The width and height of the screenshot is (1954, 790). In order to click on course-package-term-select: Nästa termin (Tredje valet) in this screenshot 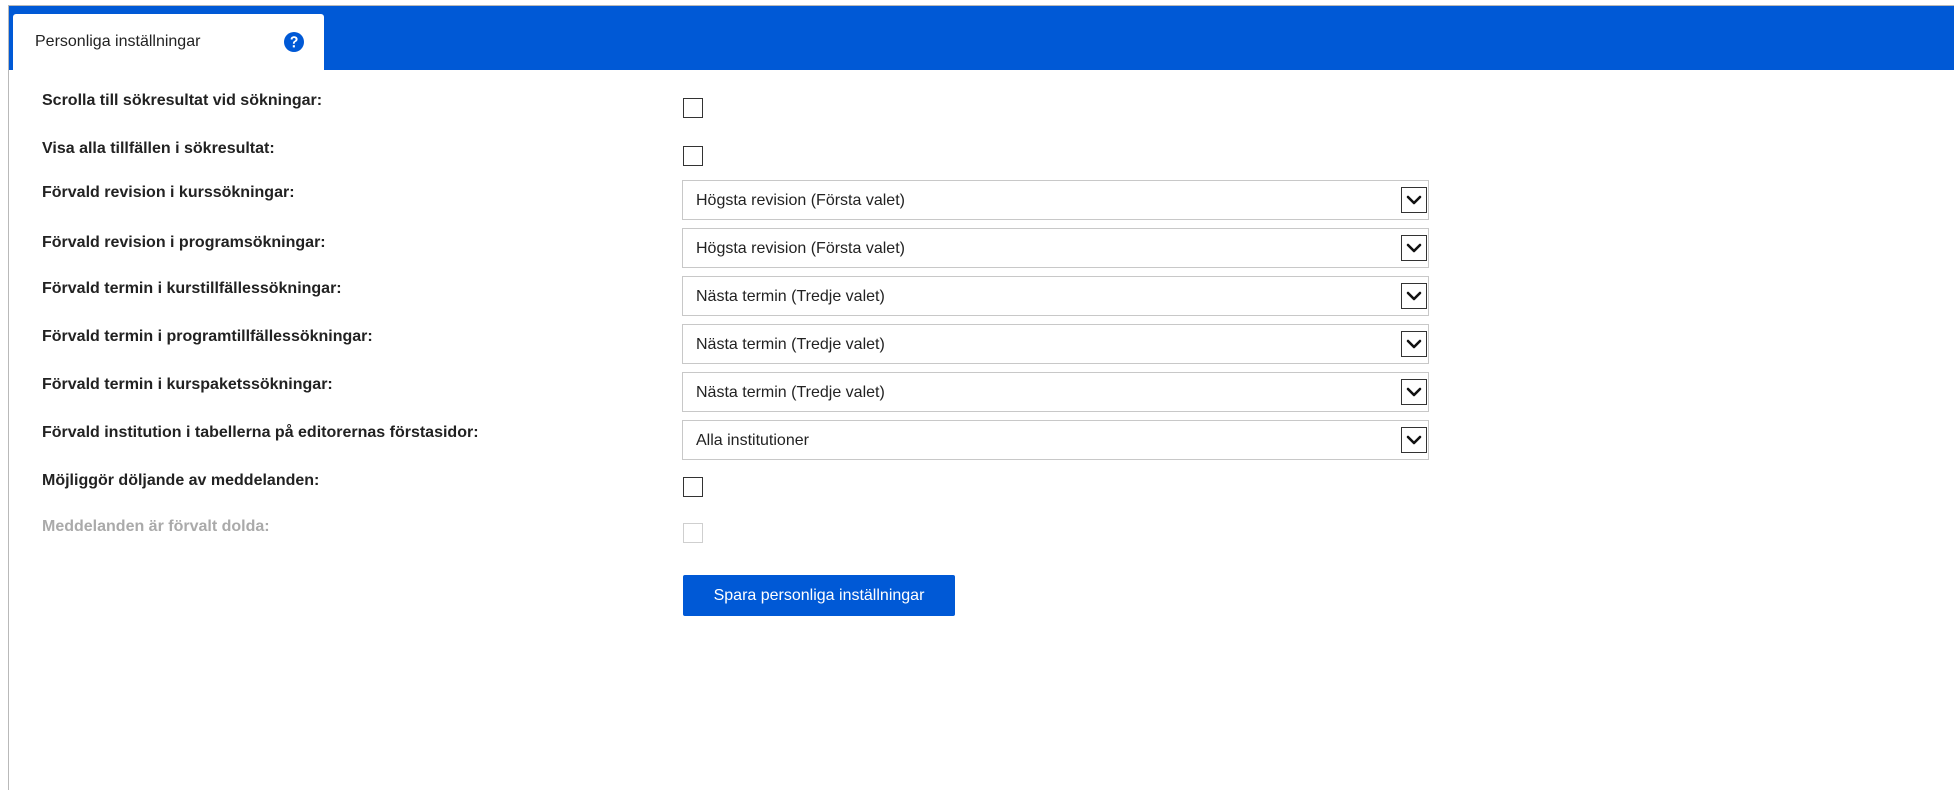, I will do `click(1055, 392)`.